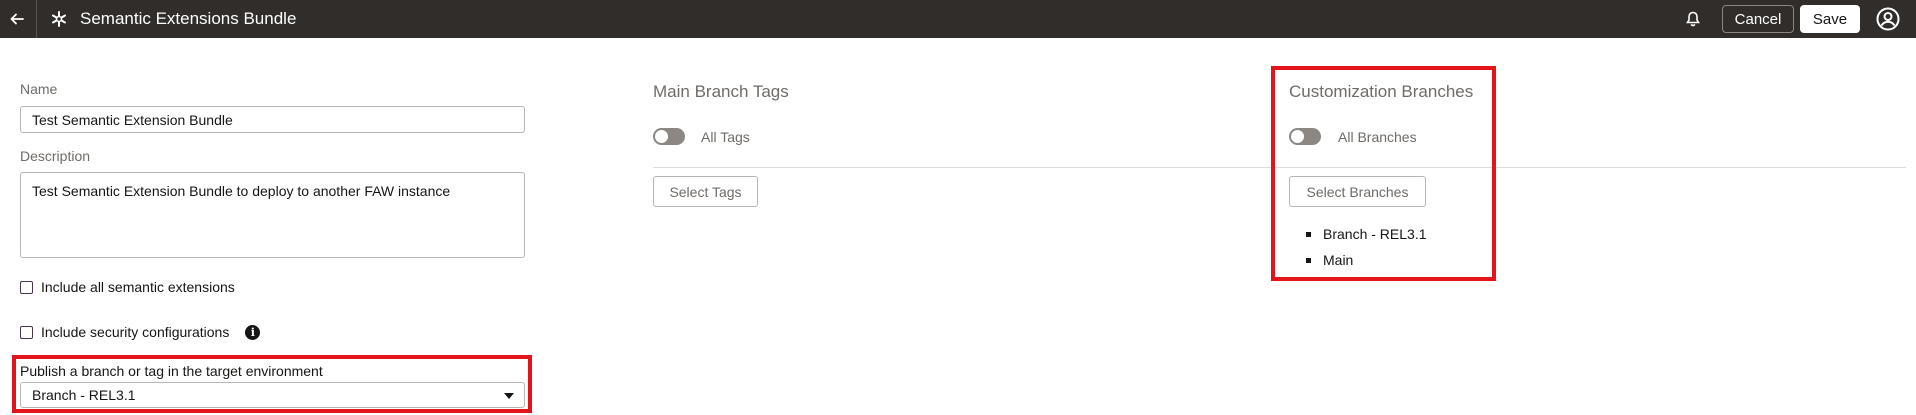 The width and height of the screenshot is (1916, 415). I want to click on page-title: Semantic Extensions Bundle, so click(188, 18).